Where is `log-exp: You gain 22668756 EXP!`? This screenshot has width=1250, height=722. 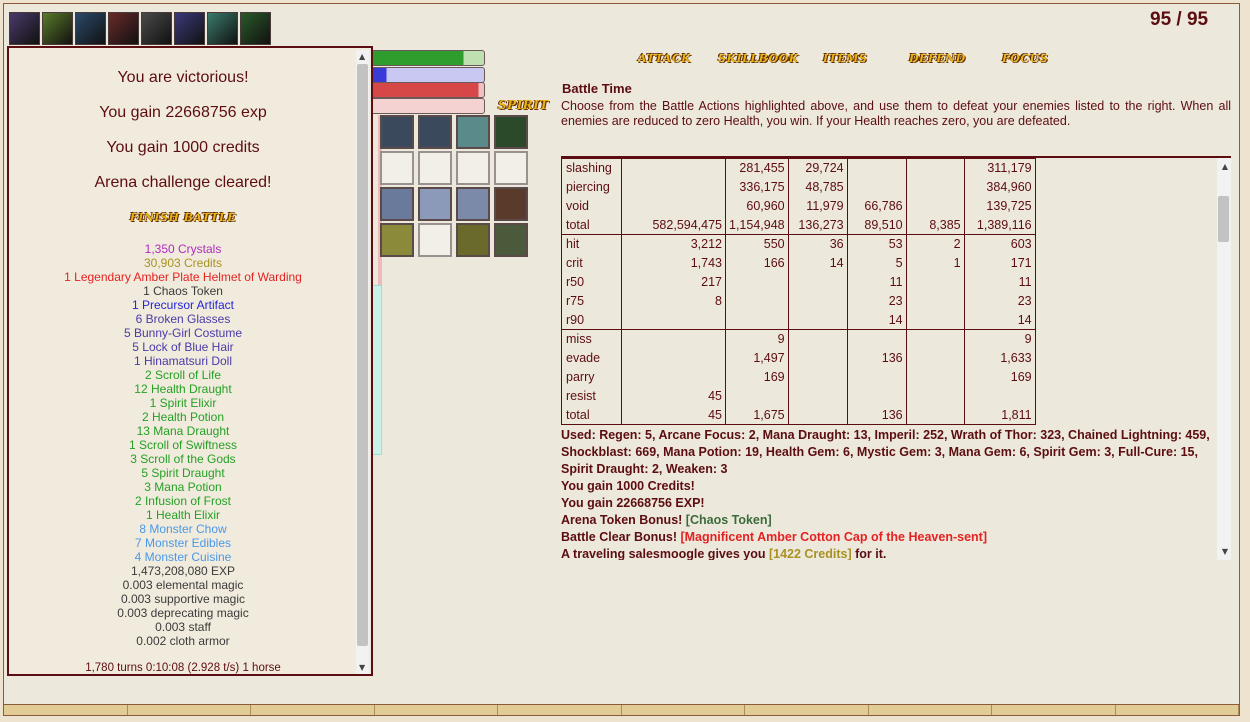
log-exp: You gain 22668756 EXP! is located at coordinates (633, 503).